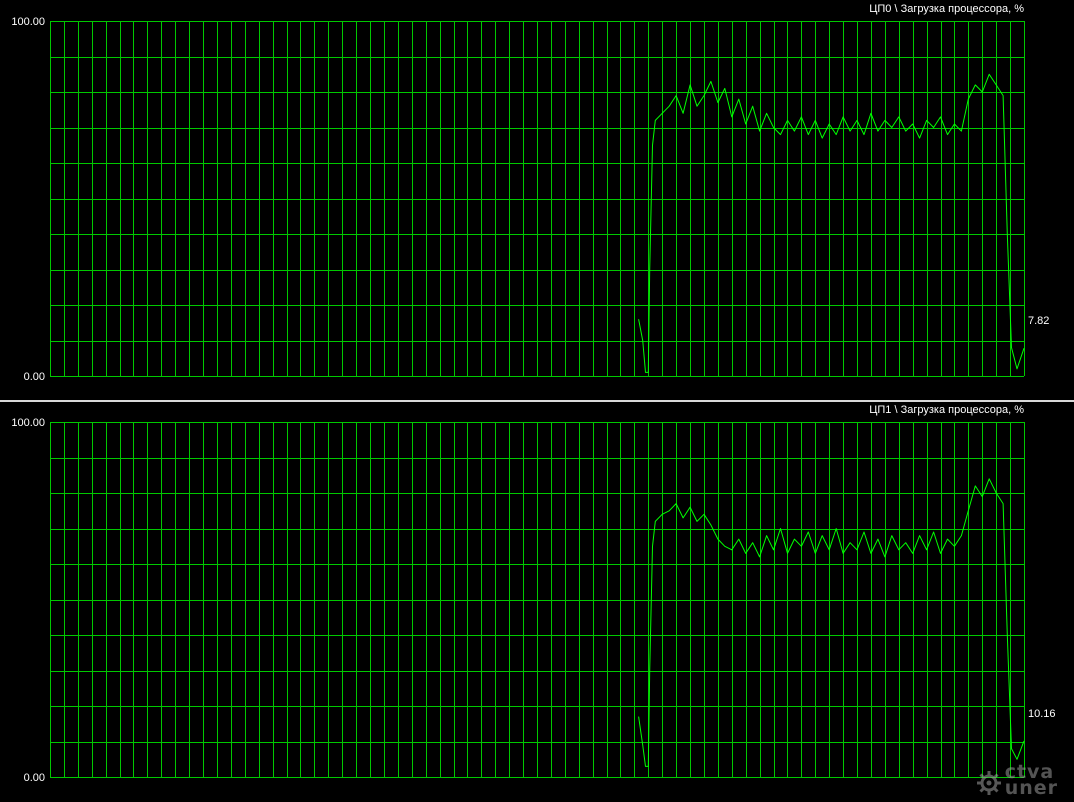 The image size is (1074, 802). Describe the element at coordinates (946, 9) in the screenshot. I see `chart-title: ЦП0 \ Загрузка процессора, %` at that location.